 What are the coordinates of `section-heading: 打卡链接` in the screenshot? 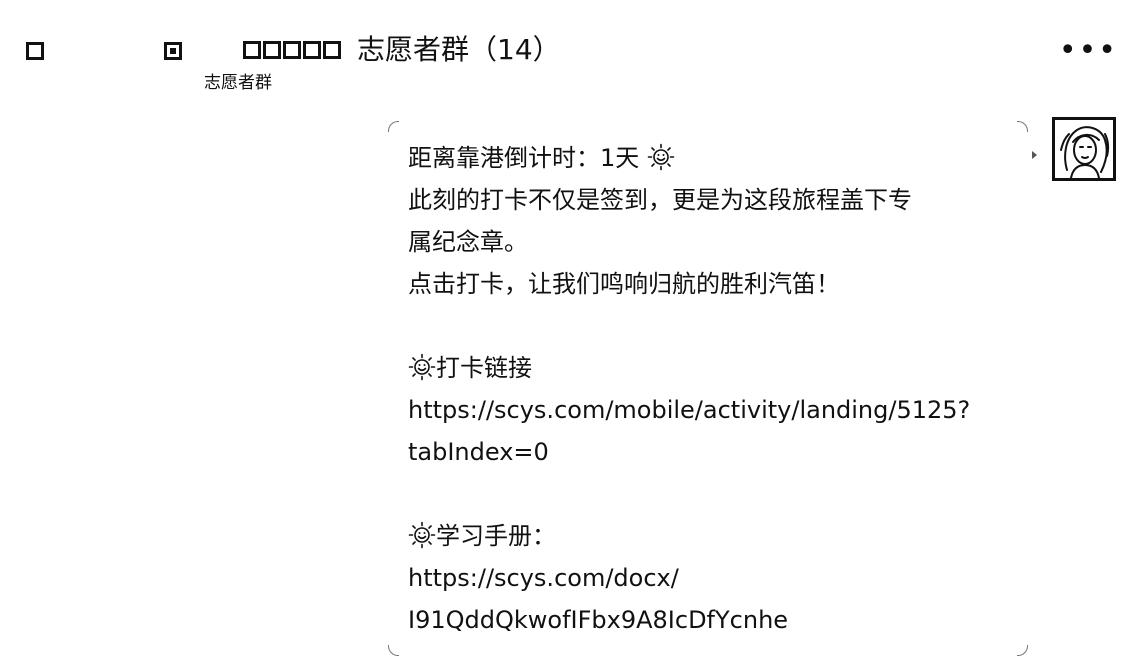 It's located at (709, 368).